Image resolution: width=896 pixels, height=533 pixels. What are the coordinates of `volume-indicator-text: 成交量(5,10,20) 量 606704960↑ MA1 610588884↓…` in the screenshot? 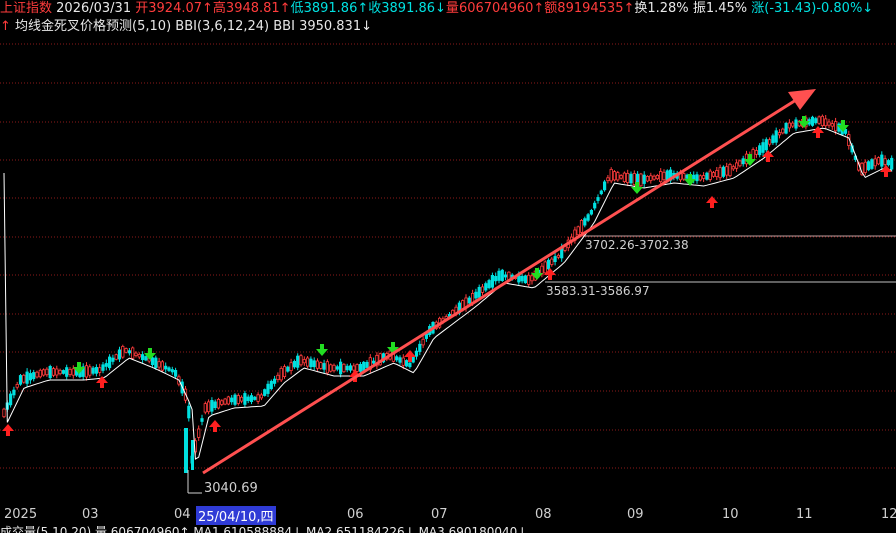 It's located at (264, 529).